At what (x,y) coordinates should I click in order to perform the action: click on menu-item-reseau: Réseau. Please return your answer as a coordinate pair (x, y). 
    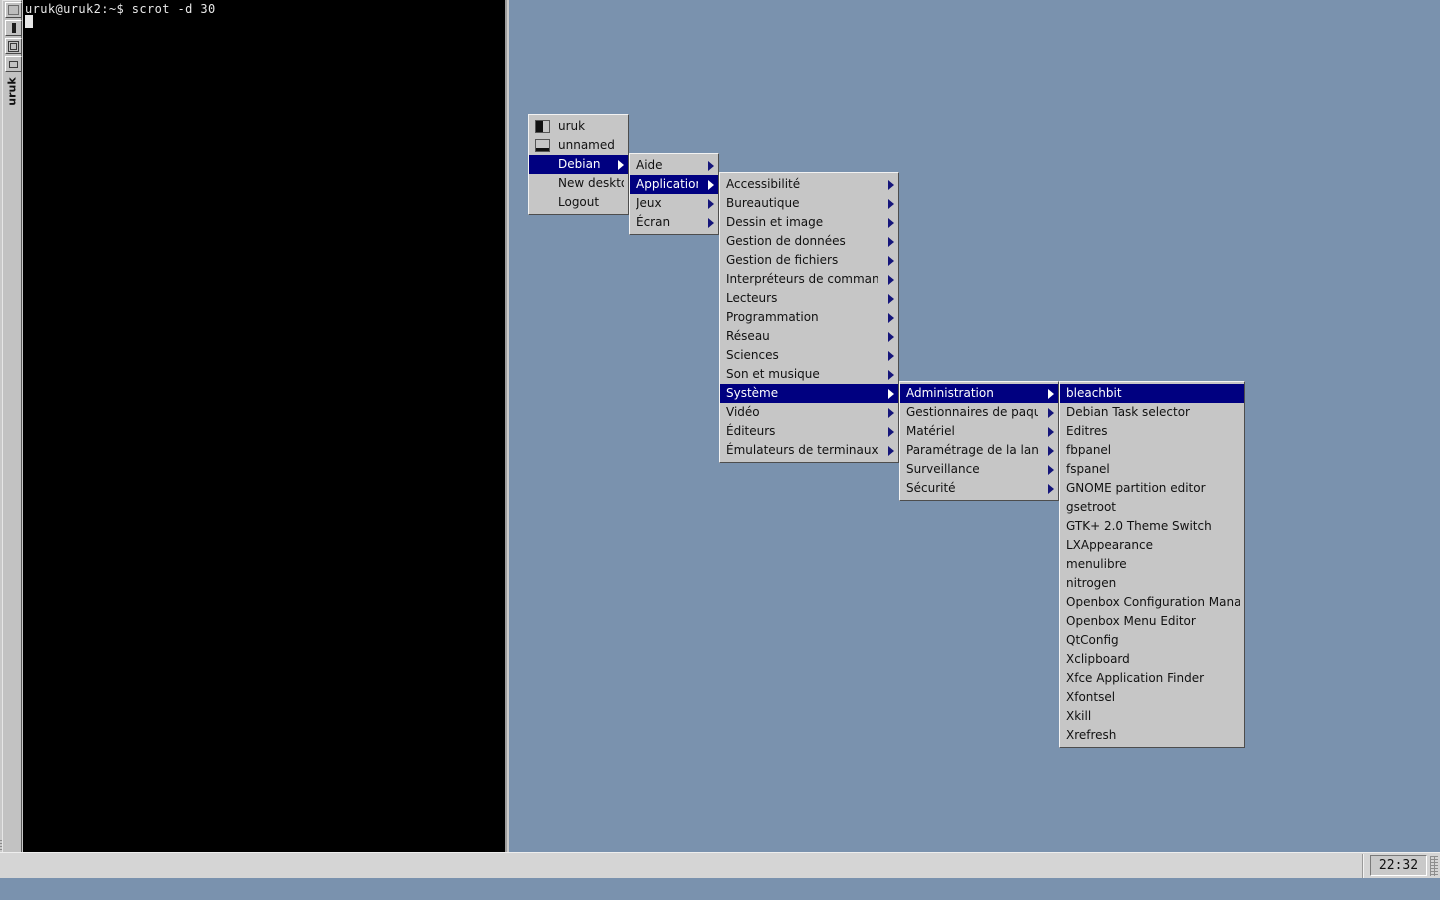
    Looking at the image, I should click on (809, 336).